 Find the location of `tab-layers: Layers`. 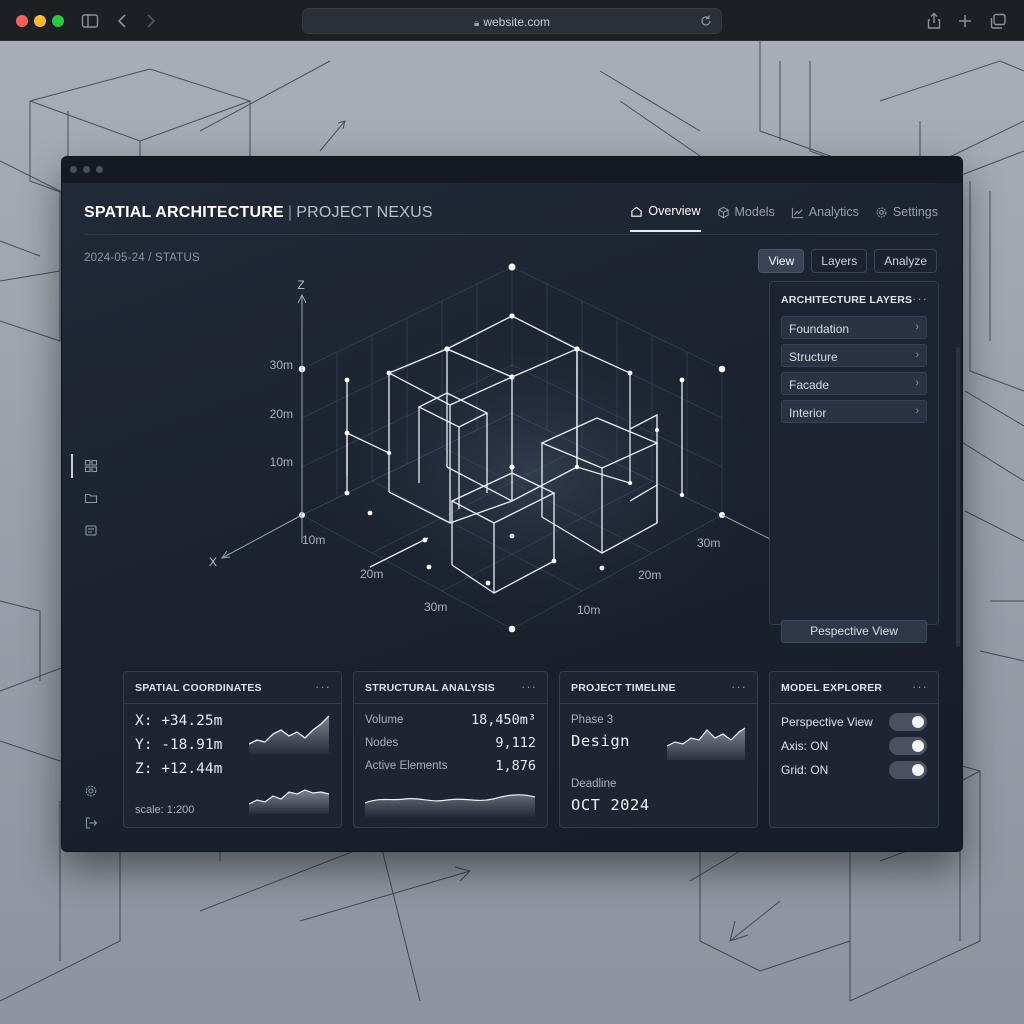

tab-layers: Layers is located at coordinates (839, 261).